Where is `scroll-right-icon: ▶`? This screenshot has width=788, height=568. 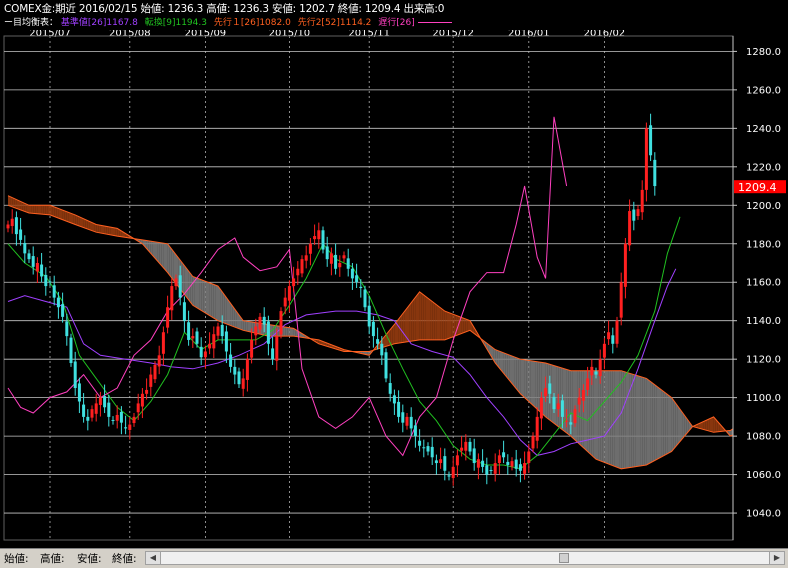 scroll-right-icon: ▶ is located at coordinates (776, 558).